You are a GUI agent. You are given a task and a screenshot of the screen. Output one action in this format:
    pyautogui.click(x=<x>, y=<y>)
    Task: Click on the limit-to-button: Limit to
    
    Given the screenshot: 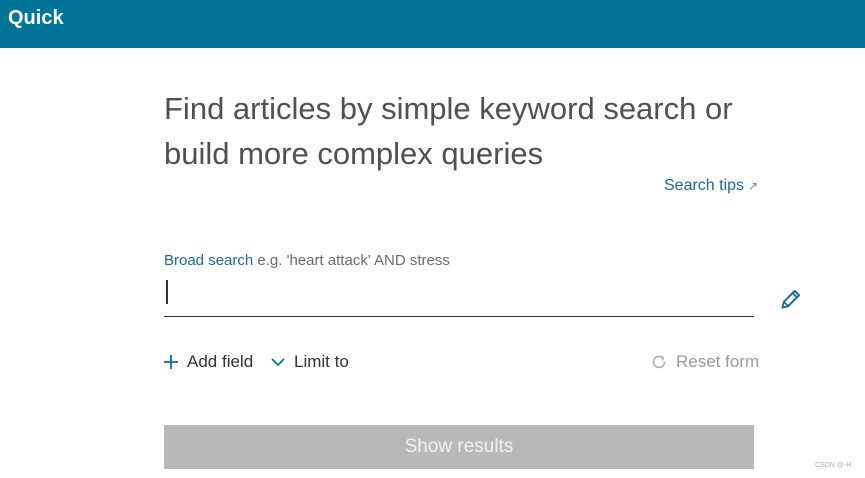 What is the action you would take?
    pyautogui.click(x=309, y=362)
    